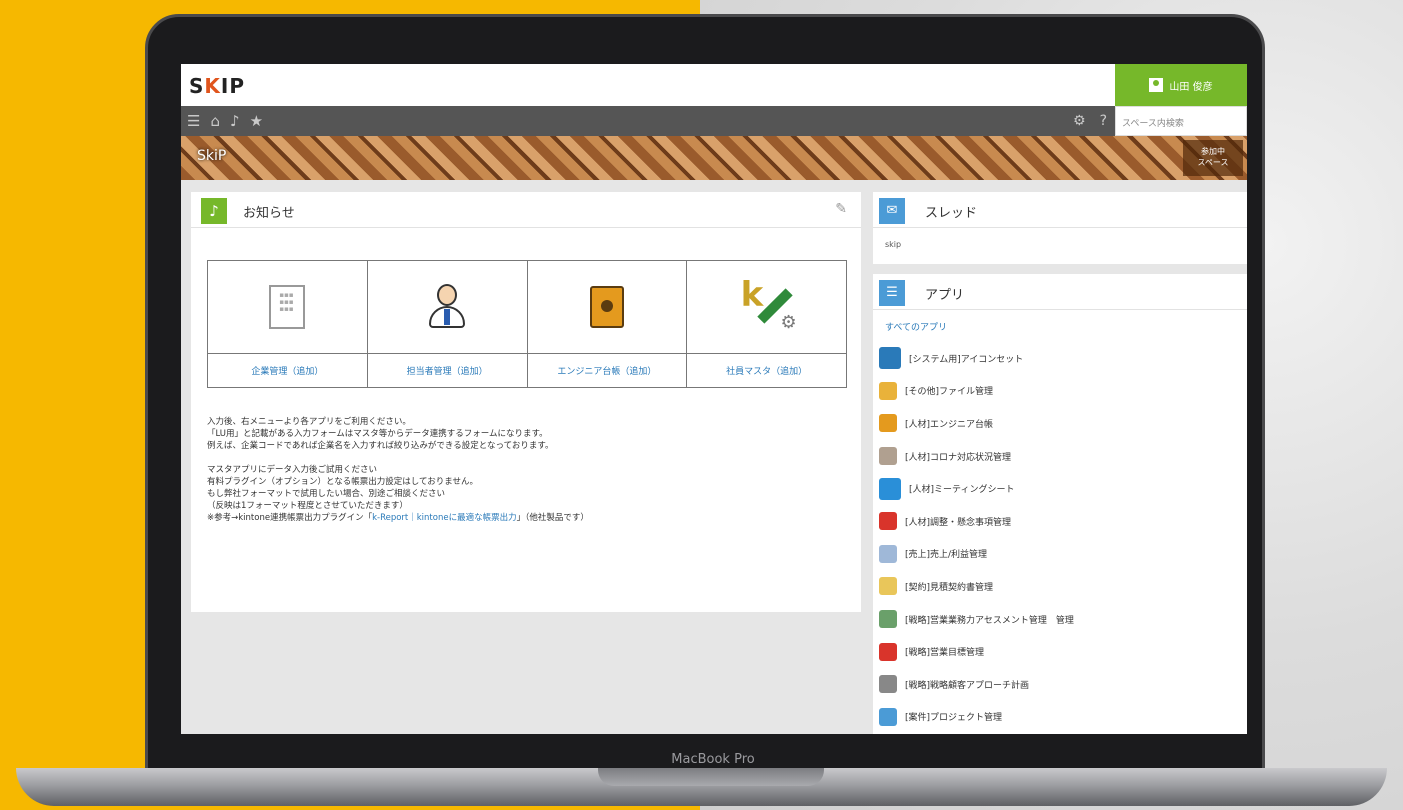 The image size is (1403, 810). What do you see at coordinates (916, 326) in the screenshot?
I see `all-apps-link: すべてのアプリ` at bounding box center [916, 326].